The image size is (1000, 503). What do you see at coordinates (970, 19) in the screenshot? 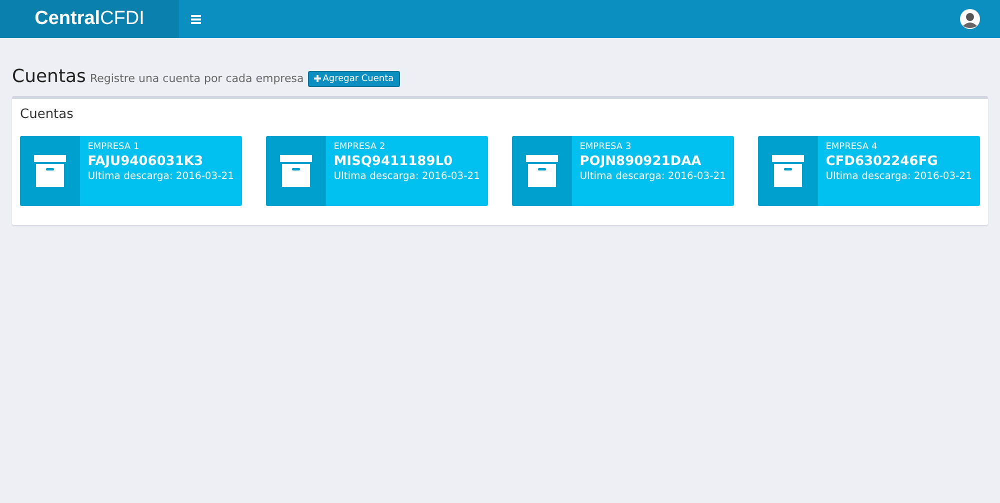
I see `avatar-icon` at bounding box center [970, 19].